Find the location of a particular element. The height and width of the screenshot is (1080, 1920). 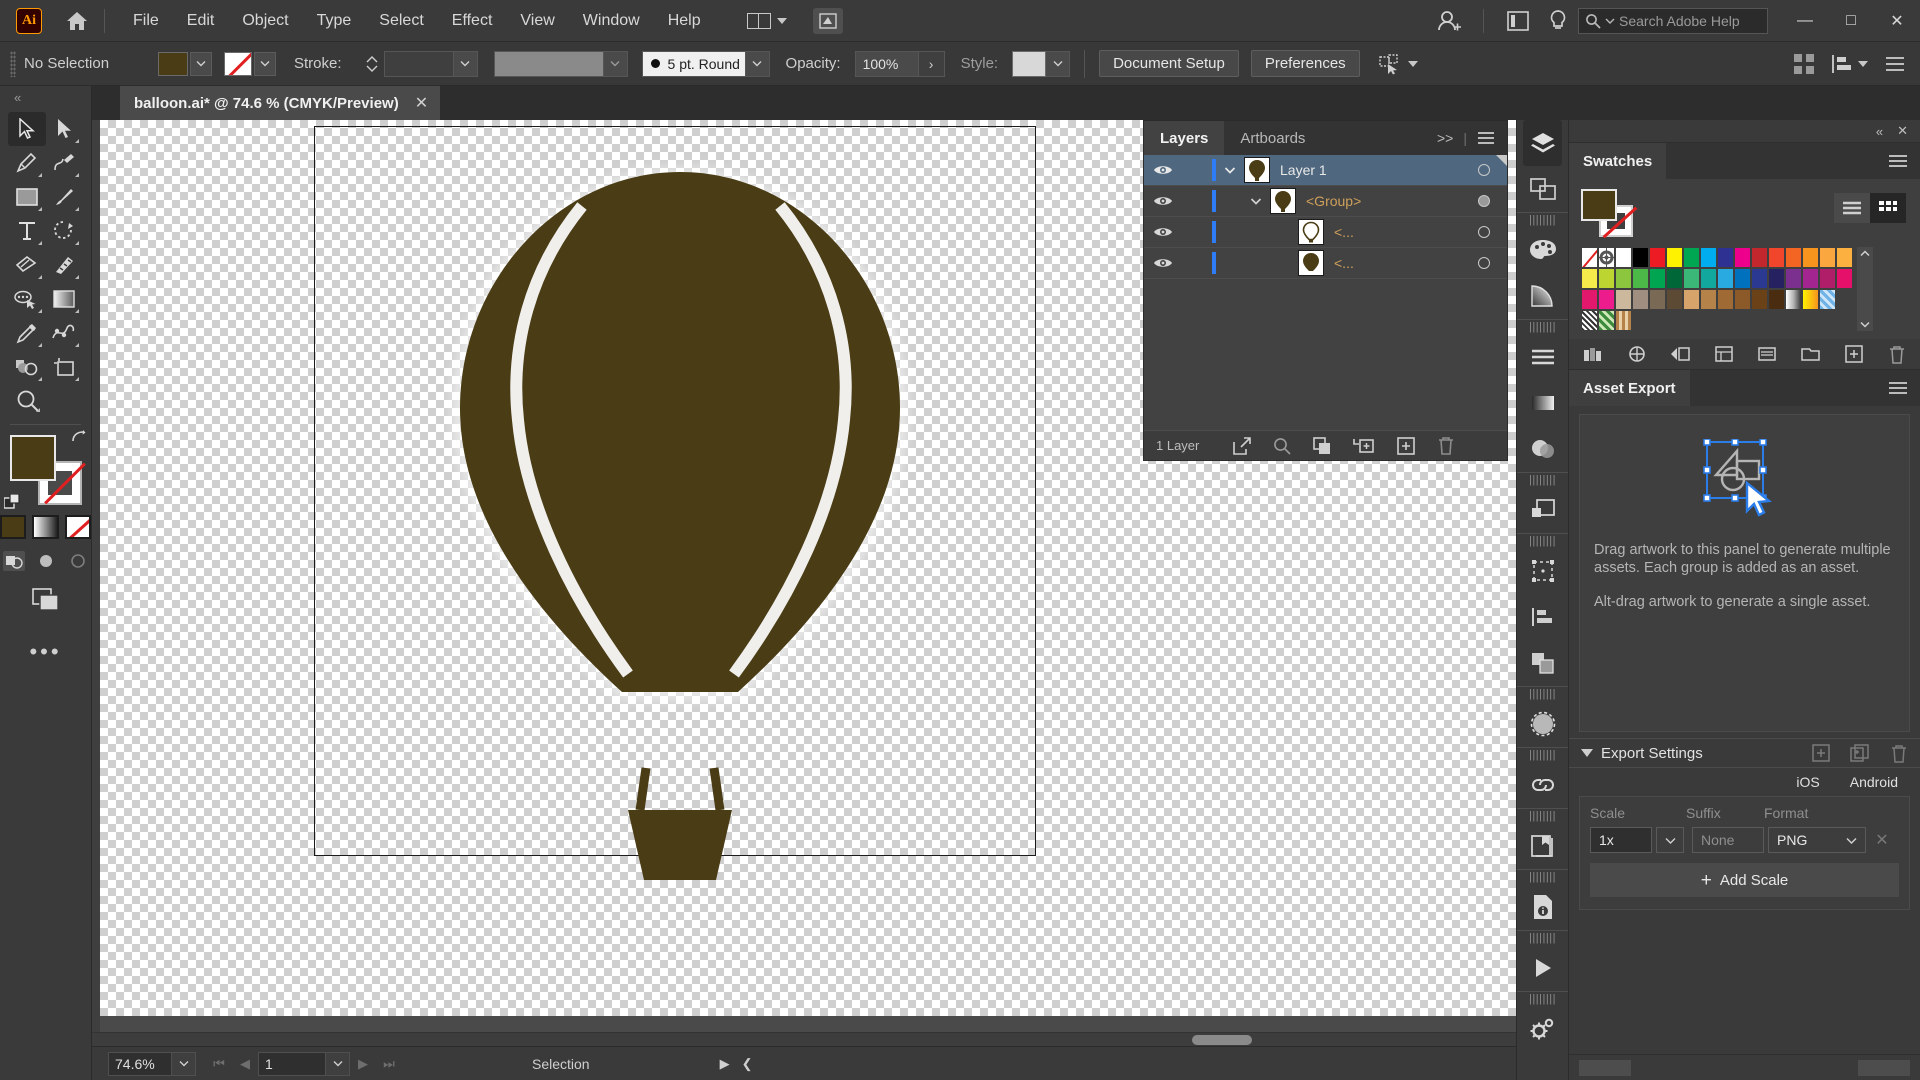

close-button: ✕ is located at coordinates (1897, 21).